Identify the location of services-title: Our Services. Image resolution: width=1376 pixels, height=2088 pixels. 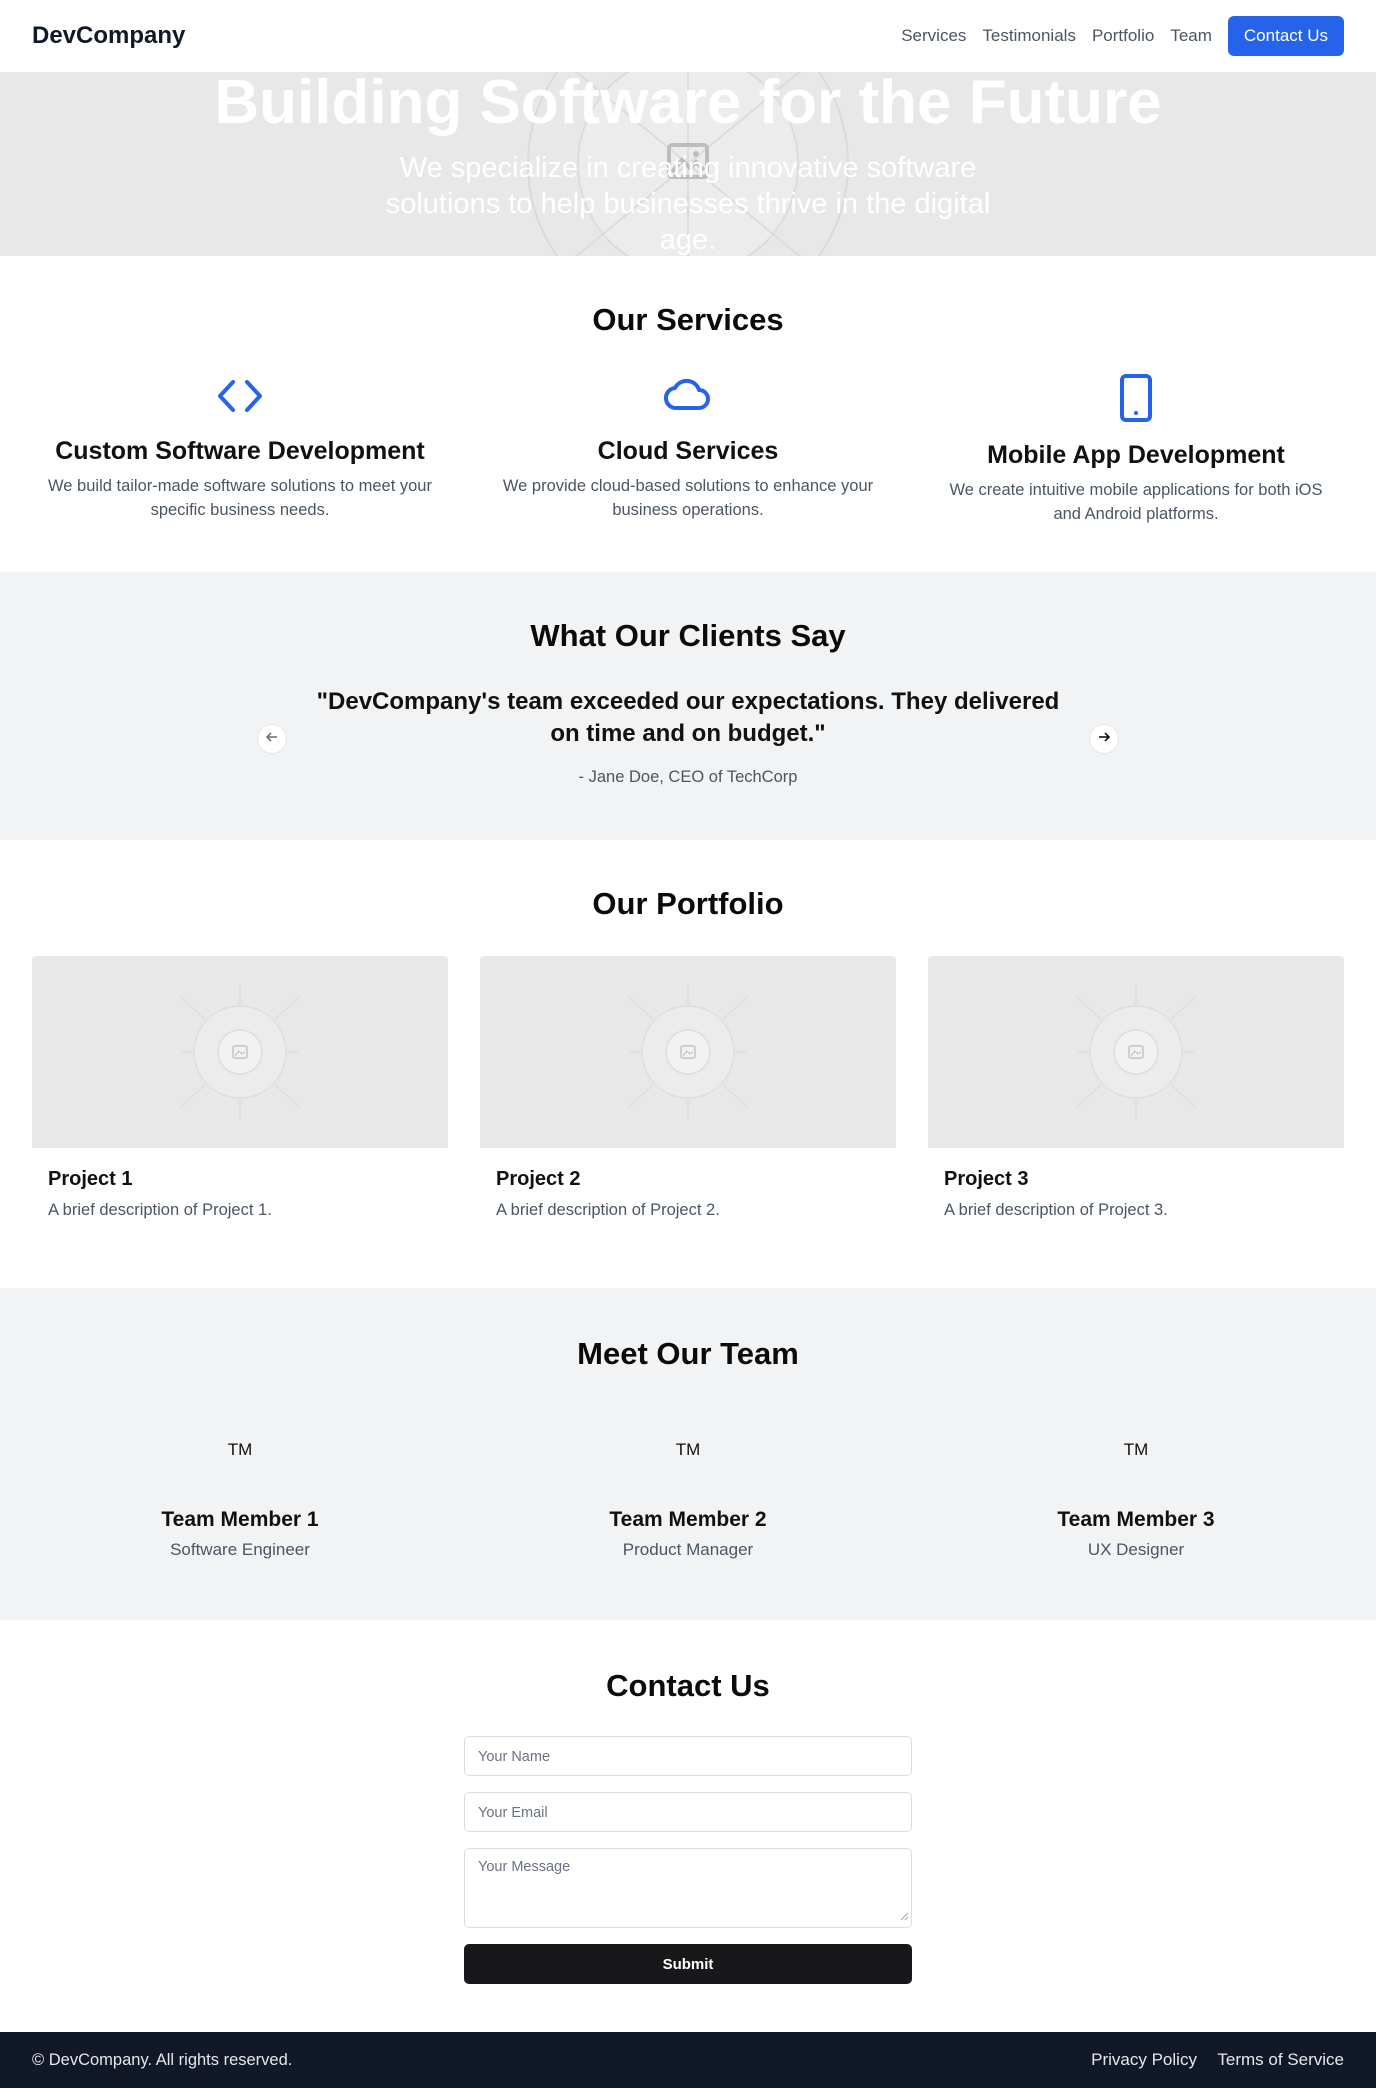
(688, 319).